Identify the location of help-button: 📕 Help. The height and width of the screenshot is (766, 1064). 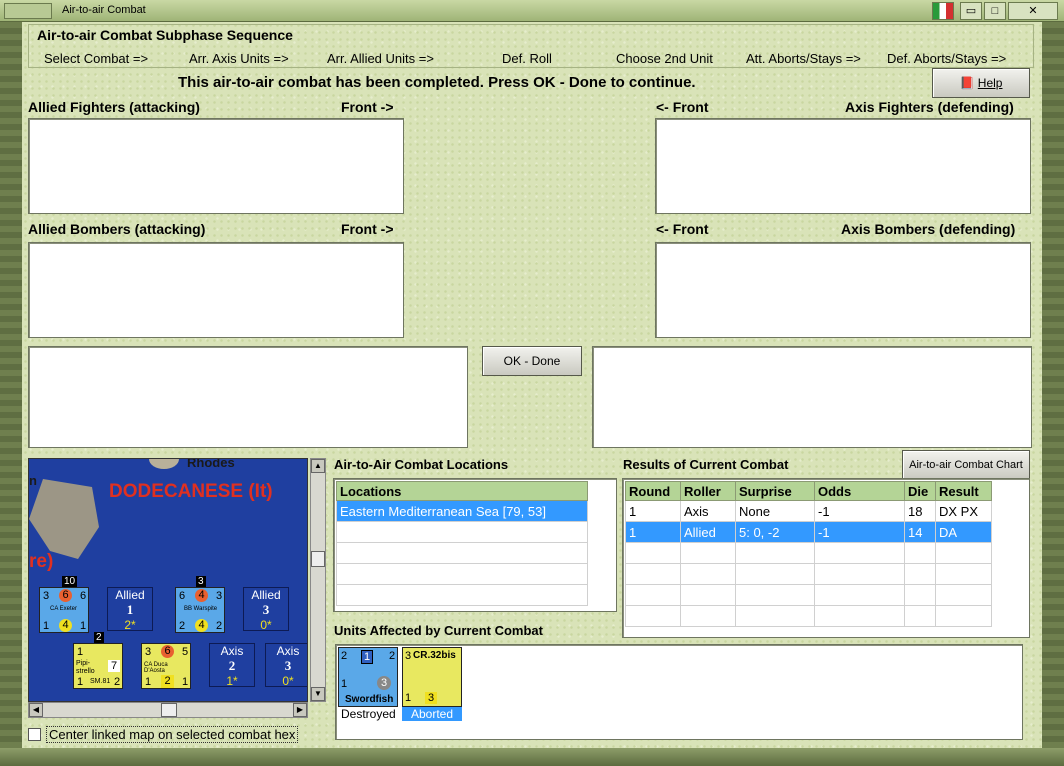
(981, 83).